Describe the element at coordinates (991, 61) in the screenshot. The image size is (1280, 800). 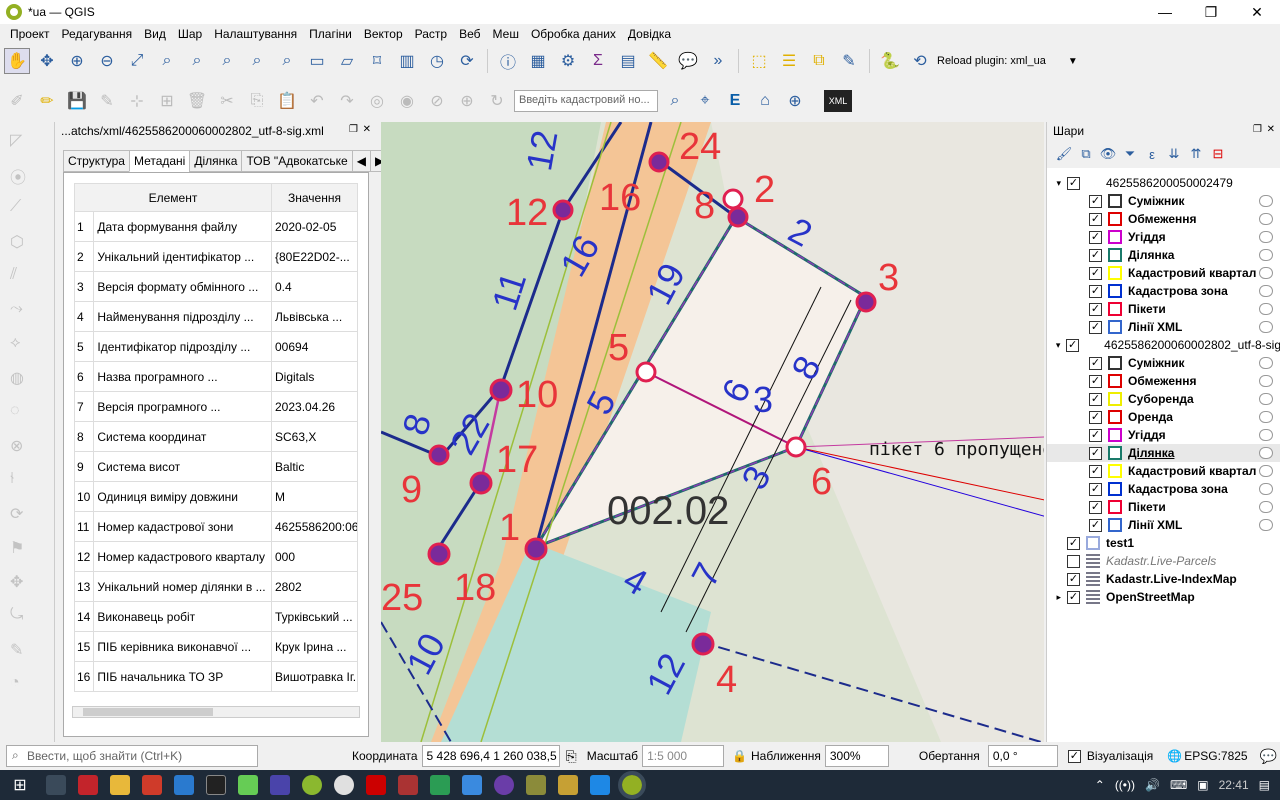
I see `reload-plugin-label: Reload plugin: xml_ua` at that location.